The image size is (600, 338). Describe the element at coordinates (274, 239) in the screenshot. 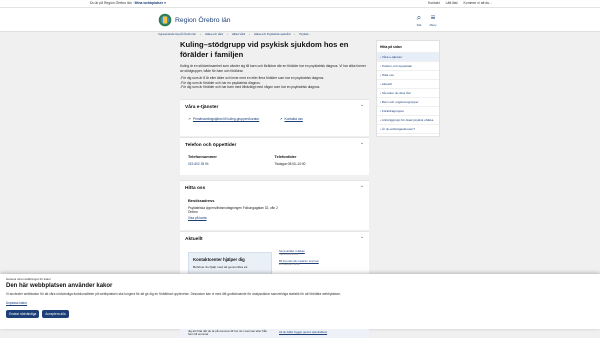

I see `current-header: Aktuellt ⌃` at that location.